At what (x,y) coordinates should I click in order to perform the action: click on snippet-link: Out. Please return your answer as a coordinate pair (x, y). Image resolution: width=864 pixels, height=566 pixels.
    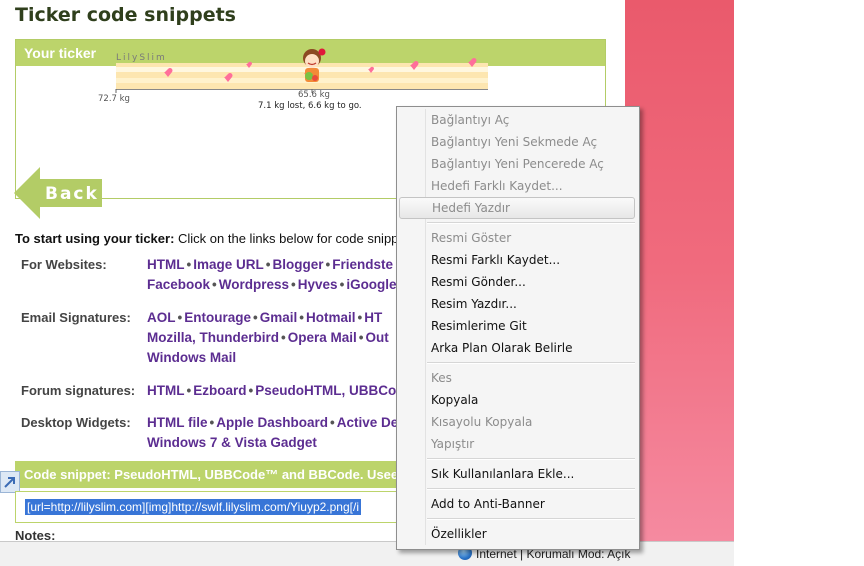
    Looking at the image, I should click on (377, 337).